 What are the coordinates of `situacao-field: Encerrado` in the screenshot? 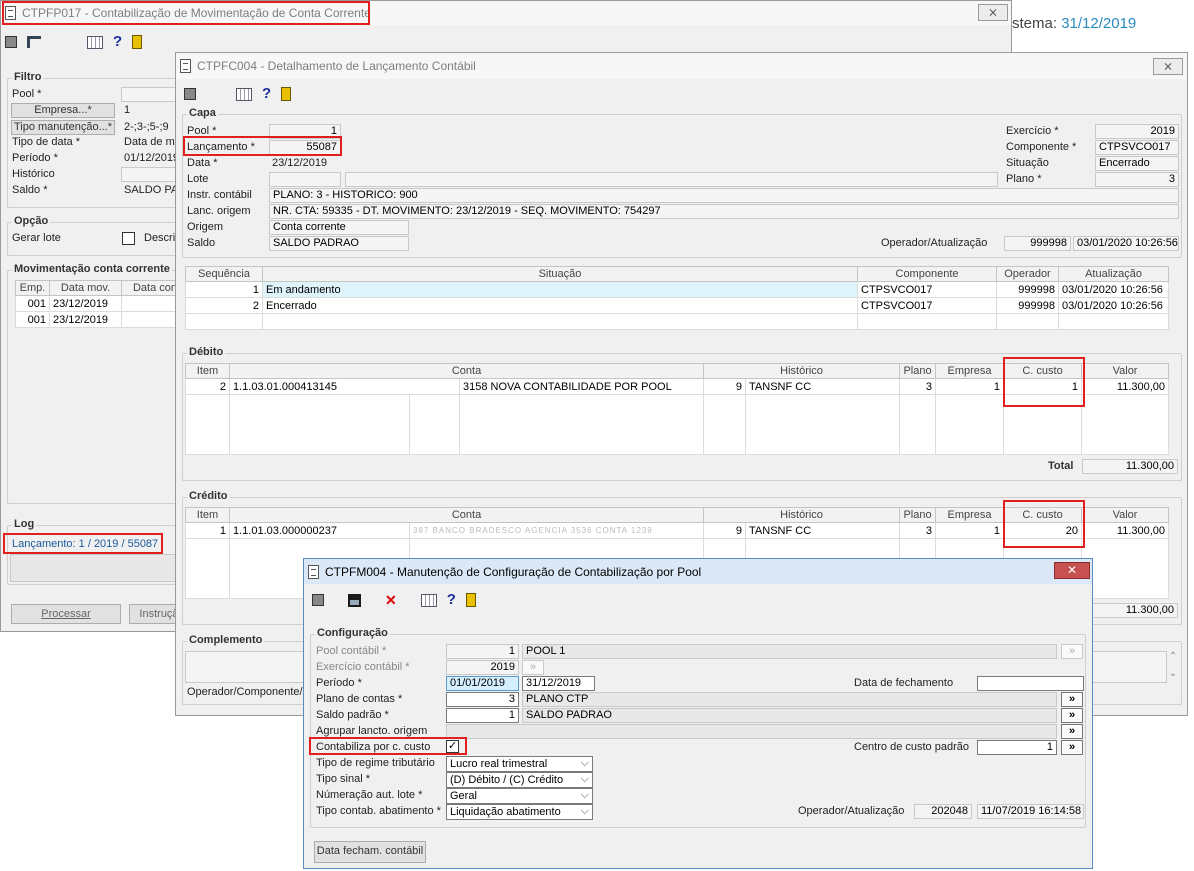 It's located at (1137, 163).